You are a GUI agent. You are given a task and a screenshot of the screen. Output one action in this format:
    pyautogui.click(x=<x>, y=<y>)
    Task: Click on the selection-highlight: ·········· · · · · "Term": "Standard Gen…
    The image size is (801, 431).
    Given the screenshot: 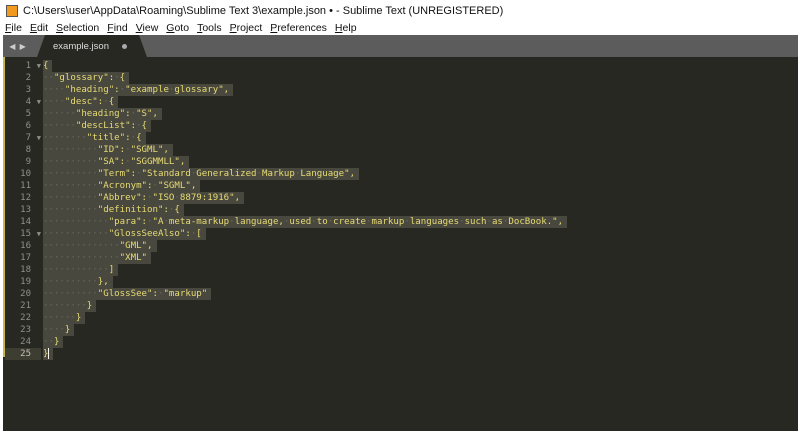 What is the action you would take?
    pyautogui.click(x=201, y=174)
    